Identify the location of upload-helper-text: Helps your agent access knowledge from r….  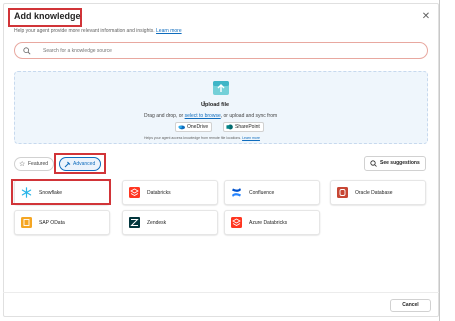
(202, 138).